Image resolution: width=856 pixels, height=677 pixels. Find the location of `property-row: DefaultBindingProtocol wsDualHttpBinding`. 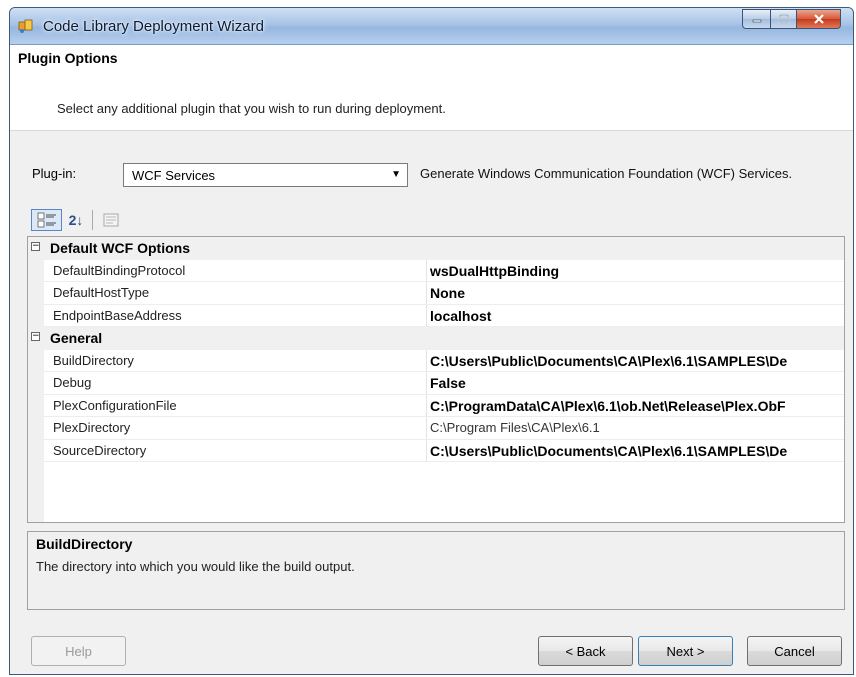

property-row: DefaultBindingProtocol wsDualHttpBinding is located at coordinates (436, 270).